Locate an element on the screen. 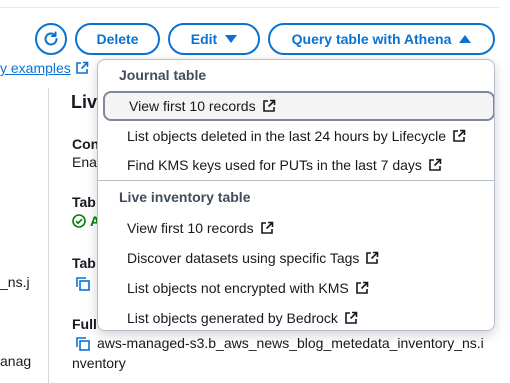 This screenshot has width=510, height=383. query-athena-button: Query table with Athena is located at coordinates (381, 39).